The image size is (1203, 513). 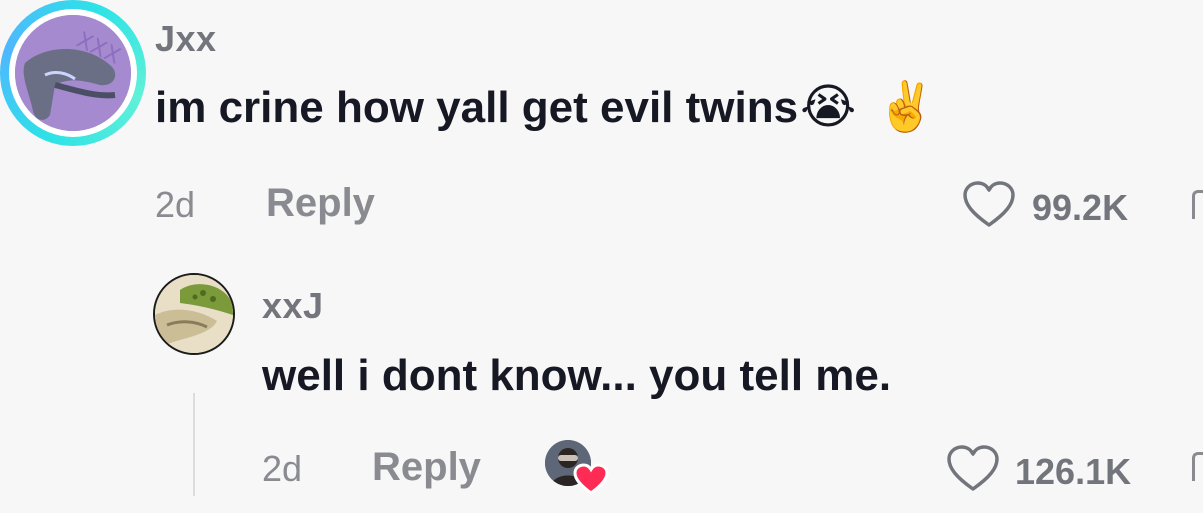 I want to click on avatar-ring-gap: XXX, so click(x=73, y=73).